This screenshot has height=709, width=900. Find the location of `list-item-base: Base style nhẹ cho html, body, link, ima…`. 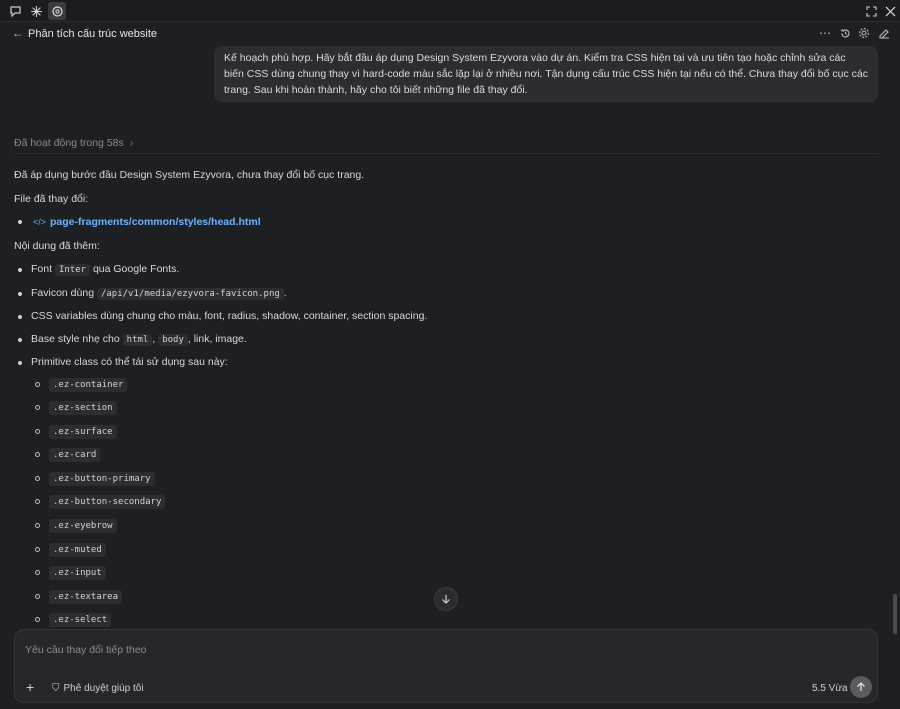

list-item-base: Base style nhẹ cho html, body, link, ima… is located at coordinates (139, 339).